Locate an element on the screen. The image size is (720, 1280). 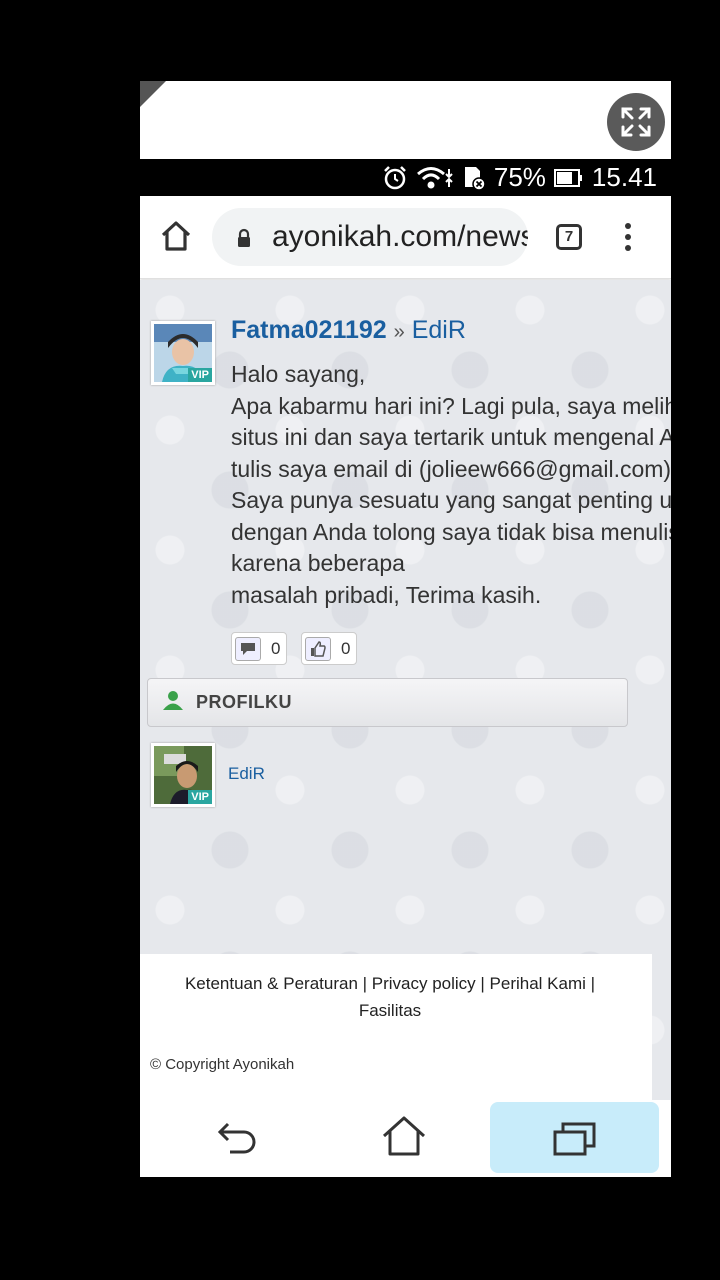
thumbs-up-icon is located at coordinates (318, 648).